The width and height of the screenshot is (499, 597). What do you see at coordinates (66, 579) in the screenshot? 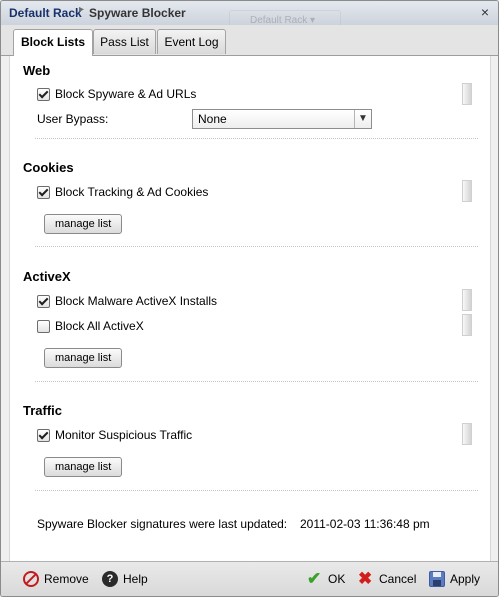
I see `remove-label: Remove` at bounding box center [66, 579].